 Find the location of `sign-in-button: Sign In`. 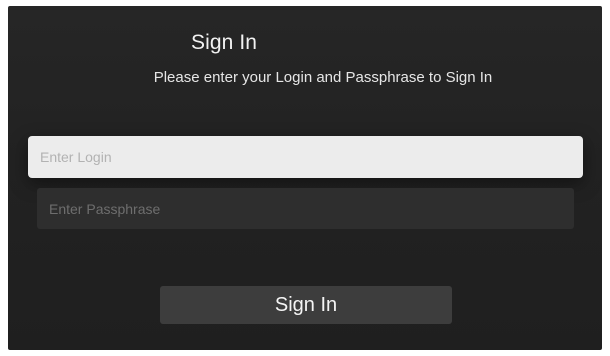

sign-in-button: Sign In is located at coordinates (306, 305).